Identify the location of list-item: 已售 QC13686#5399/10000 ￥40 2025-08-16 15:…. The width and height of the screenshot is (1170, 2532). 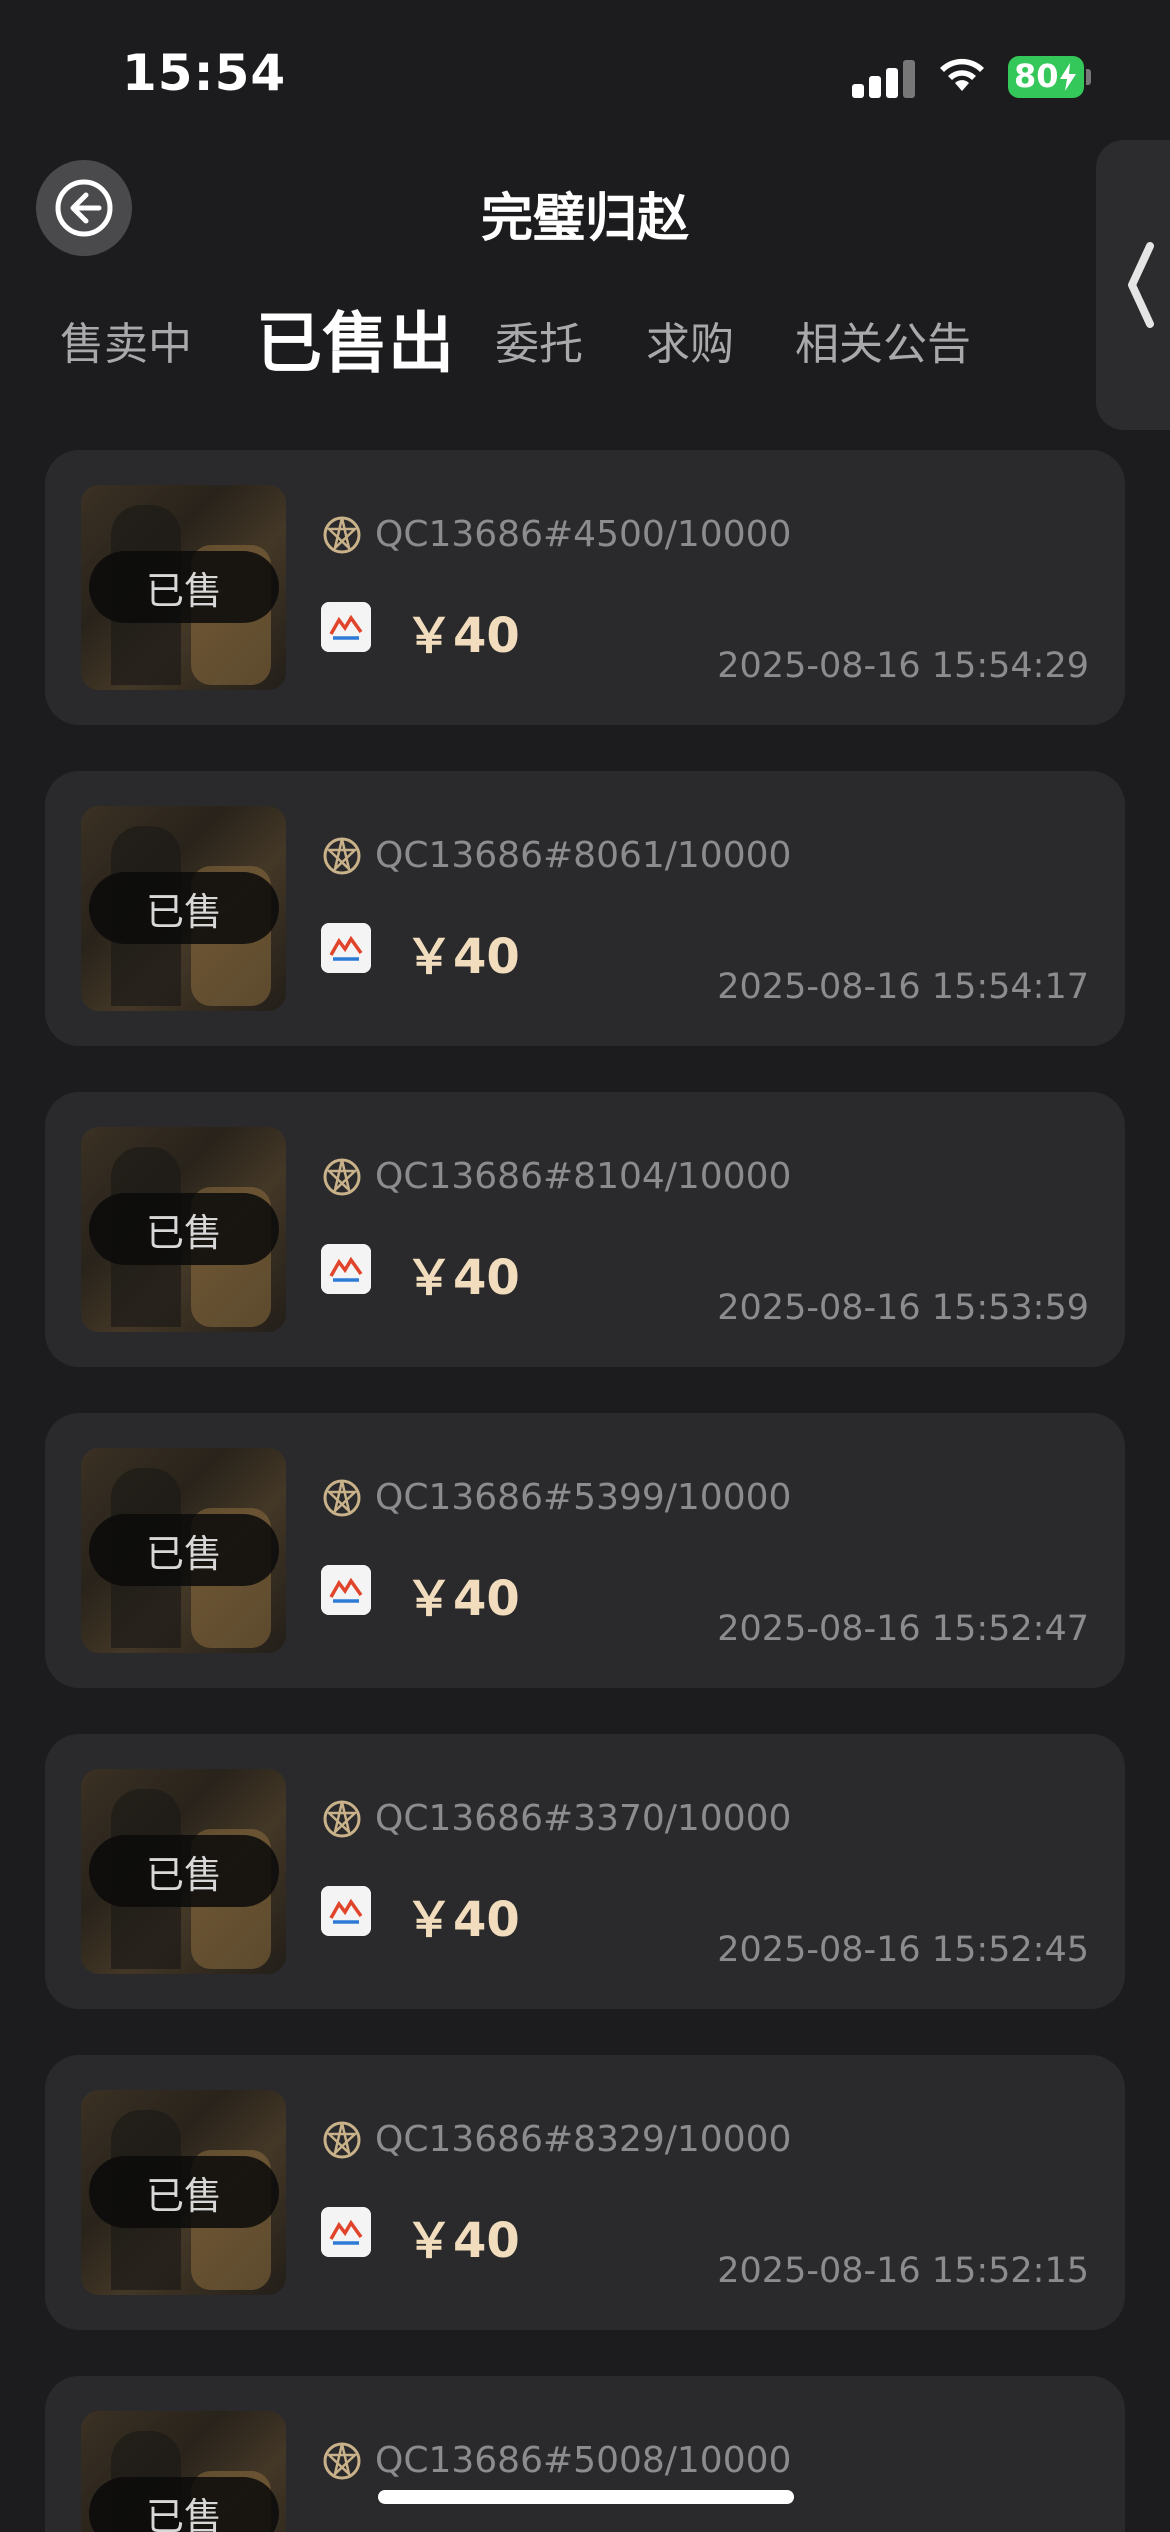
(585, 1550).